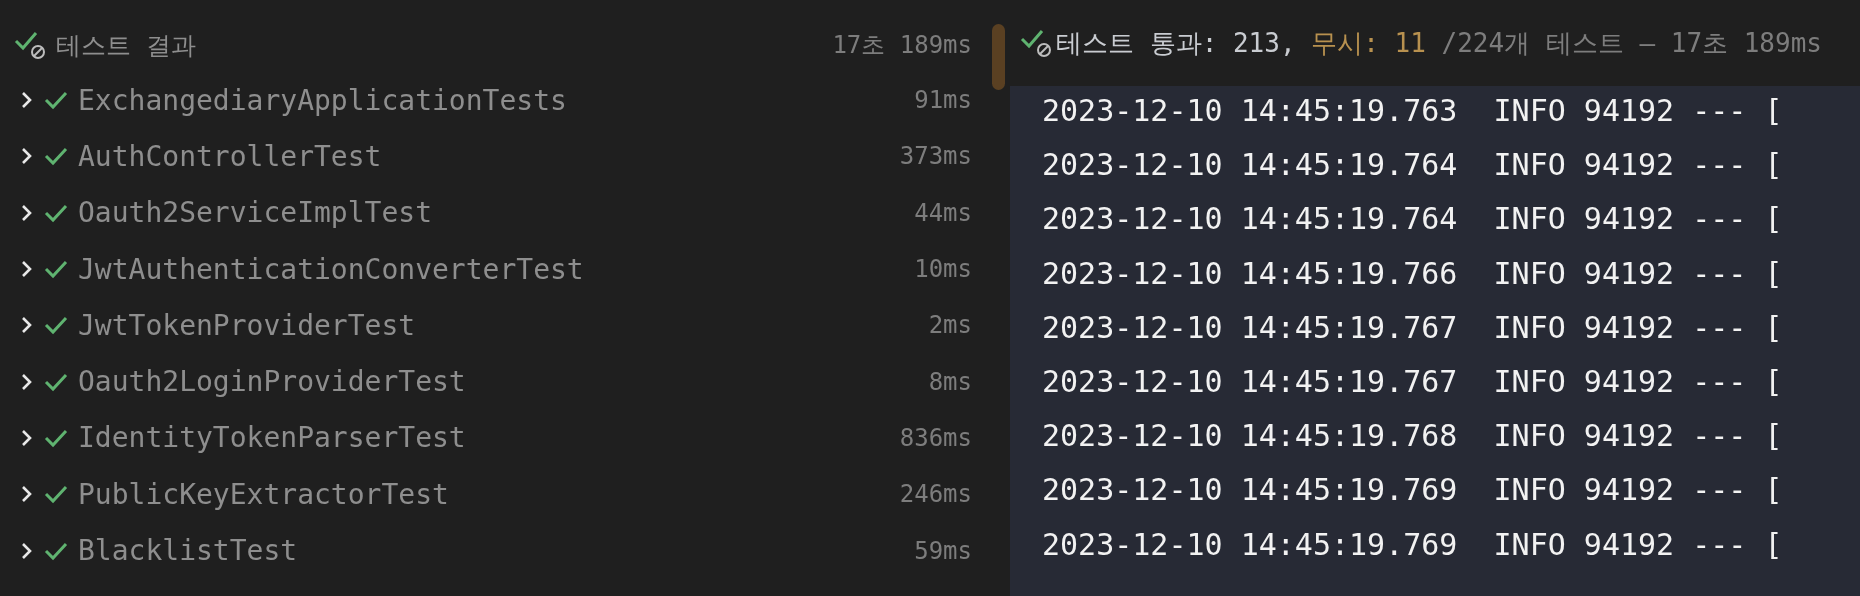 The image size is (1860, 596). Describe the element at coordinates (902, 45) in the screenshot. I see `total-duration: 17초 189ms` at that location.